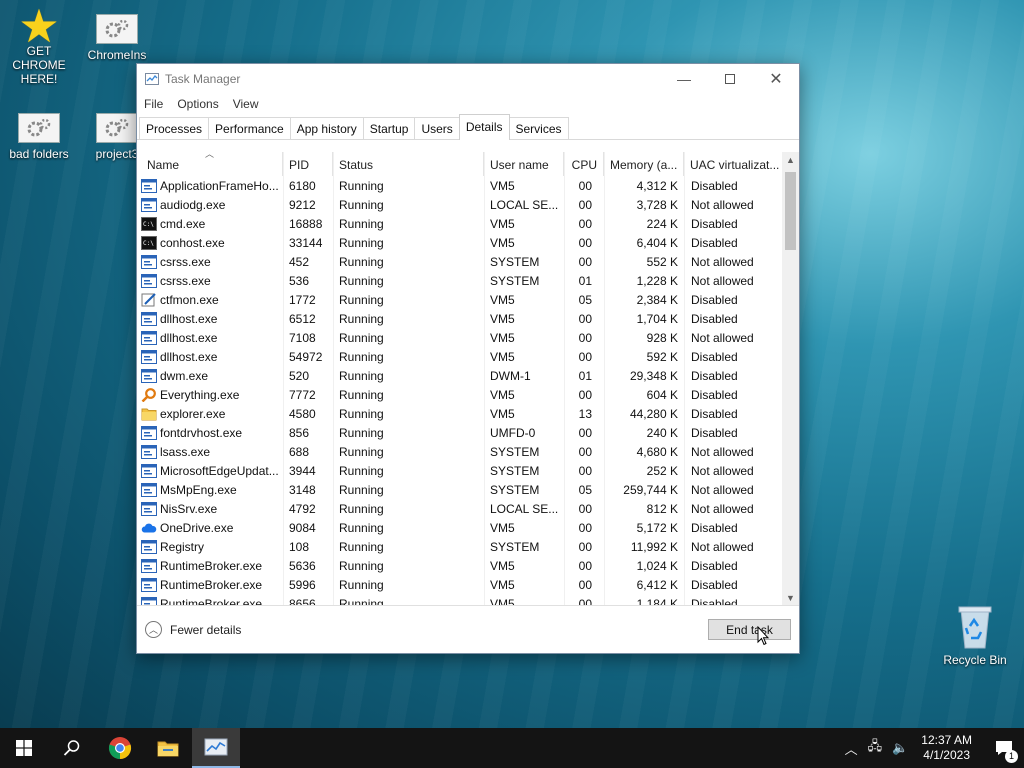 The image size is (1024, 768). What do you see at coordinates (302, 337) in the screenshot?
I see `cell-pid: 7108` at bounding box center [302, 337].